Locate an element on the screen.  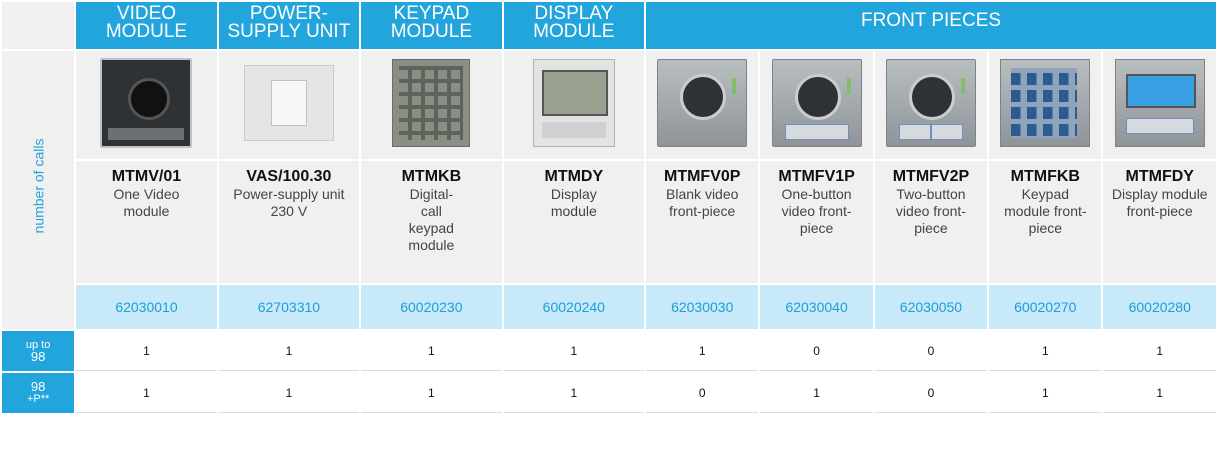
product-description: Blank video front-piece is located at coordinates (702, 202).